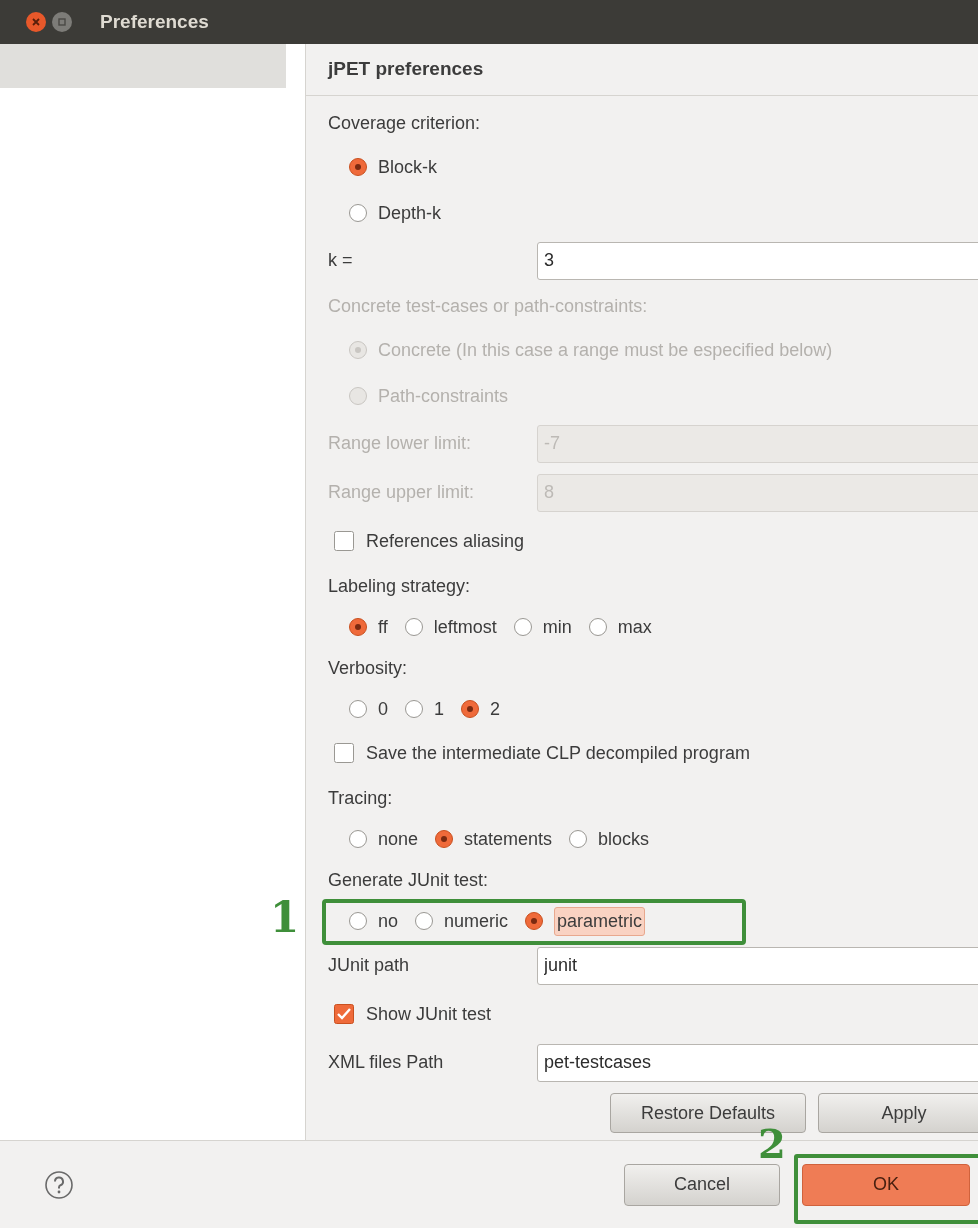  I want to click on field-label: Range lower limit:, so click(400, 443).